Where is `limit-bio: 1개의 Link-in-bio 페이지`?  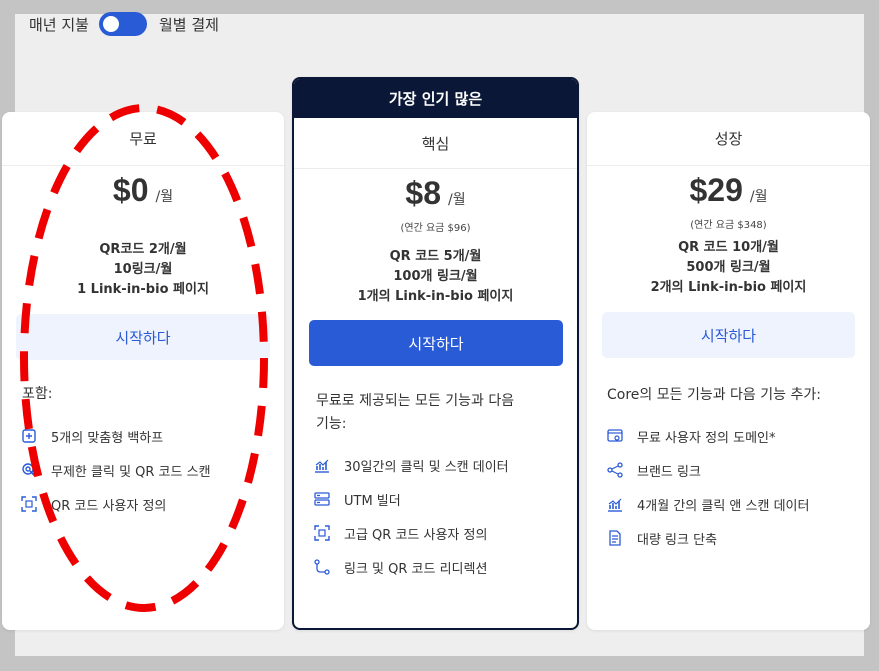 limit-bio: 1개의 Link-in-bio 페이지 is located at coordinates (435, 296).